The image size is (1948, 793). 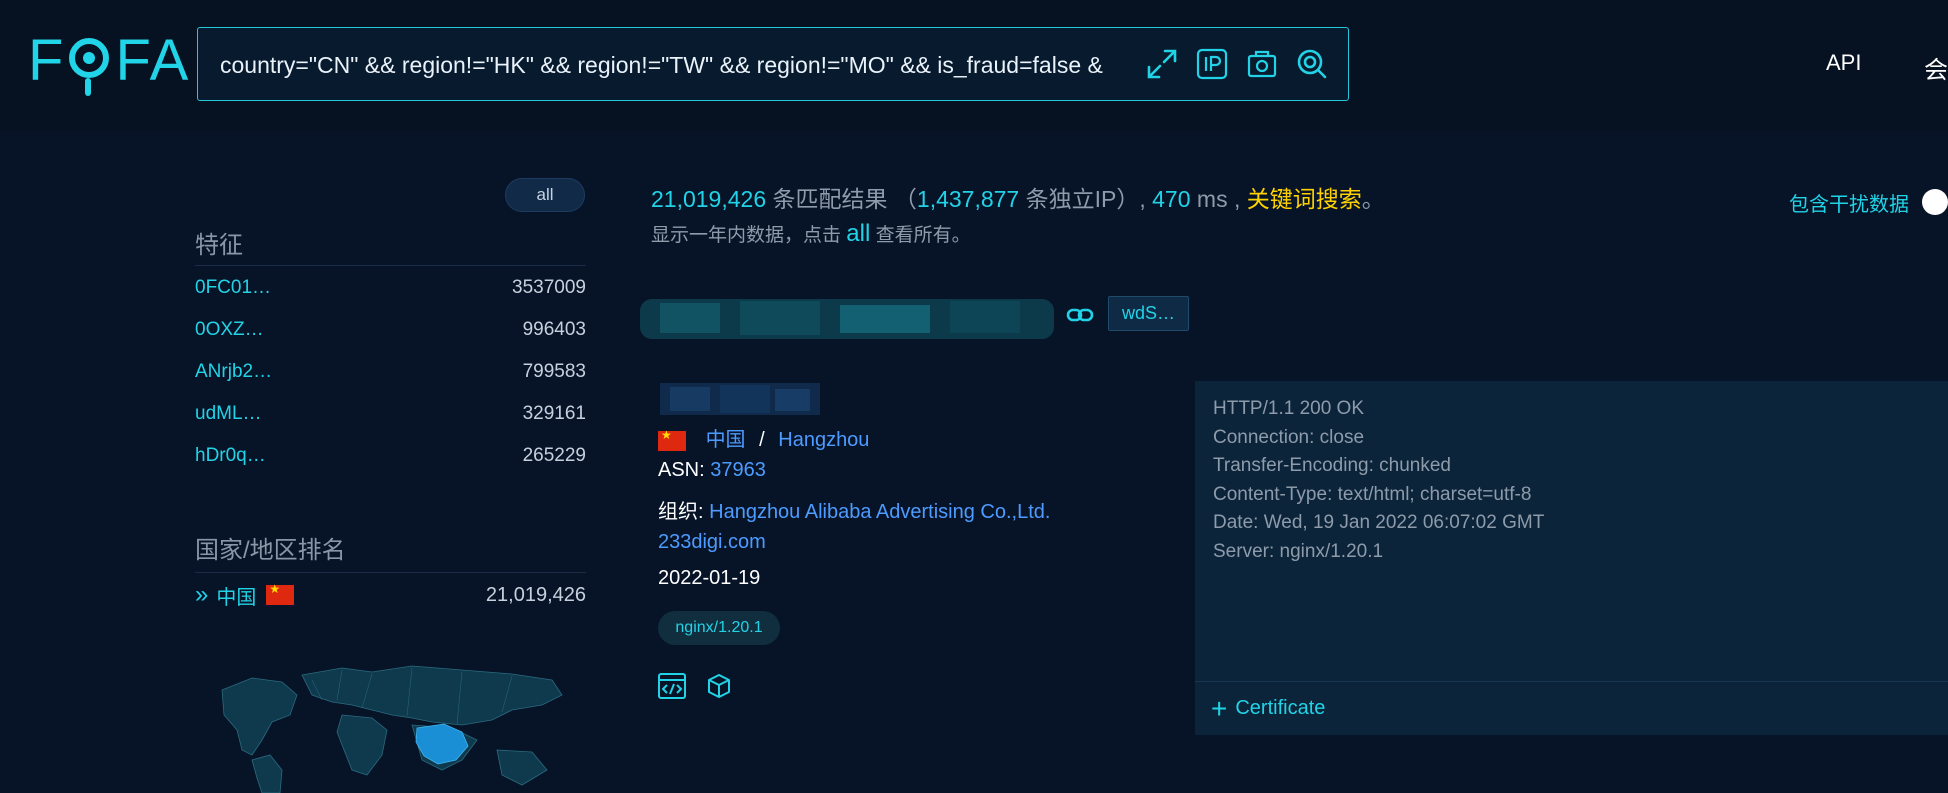 What do you see at coordinates (390, 572) in the screenshot?
I see `country-divider` at bounding box center [390, 572].